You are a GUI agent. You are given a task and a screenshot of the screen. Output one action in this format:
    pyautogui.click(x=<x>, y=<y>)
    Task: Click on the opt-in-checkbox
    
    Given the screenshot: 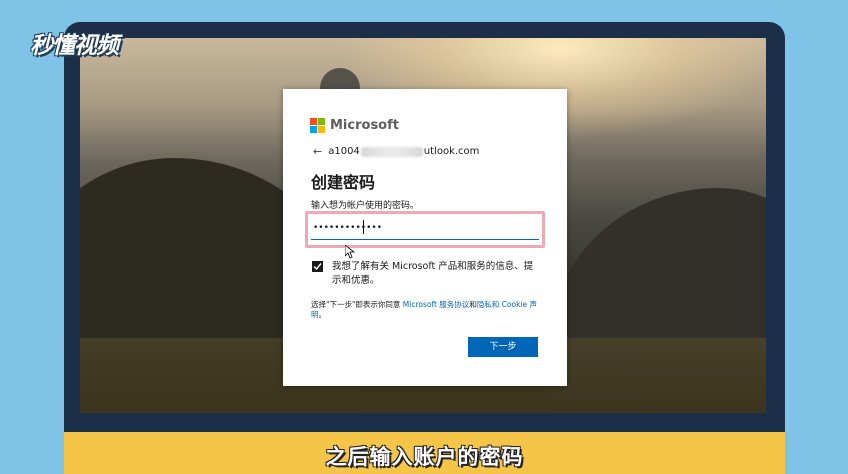 What is the action you would take?
    pyautogui.click(x=317, y=266)
    